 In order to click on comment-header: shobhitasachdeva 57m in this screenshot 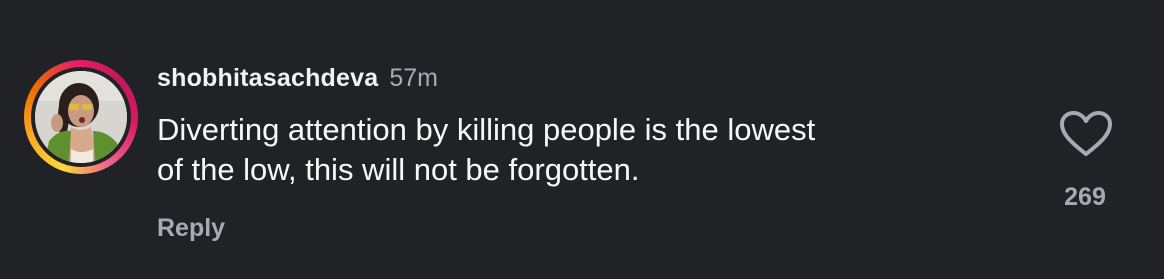, I will do `click(297, 81)`.